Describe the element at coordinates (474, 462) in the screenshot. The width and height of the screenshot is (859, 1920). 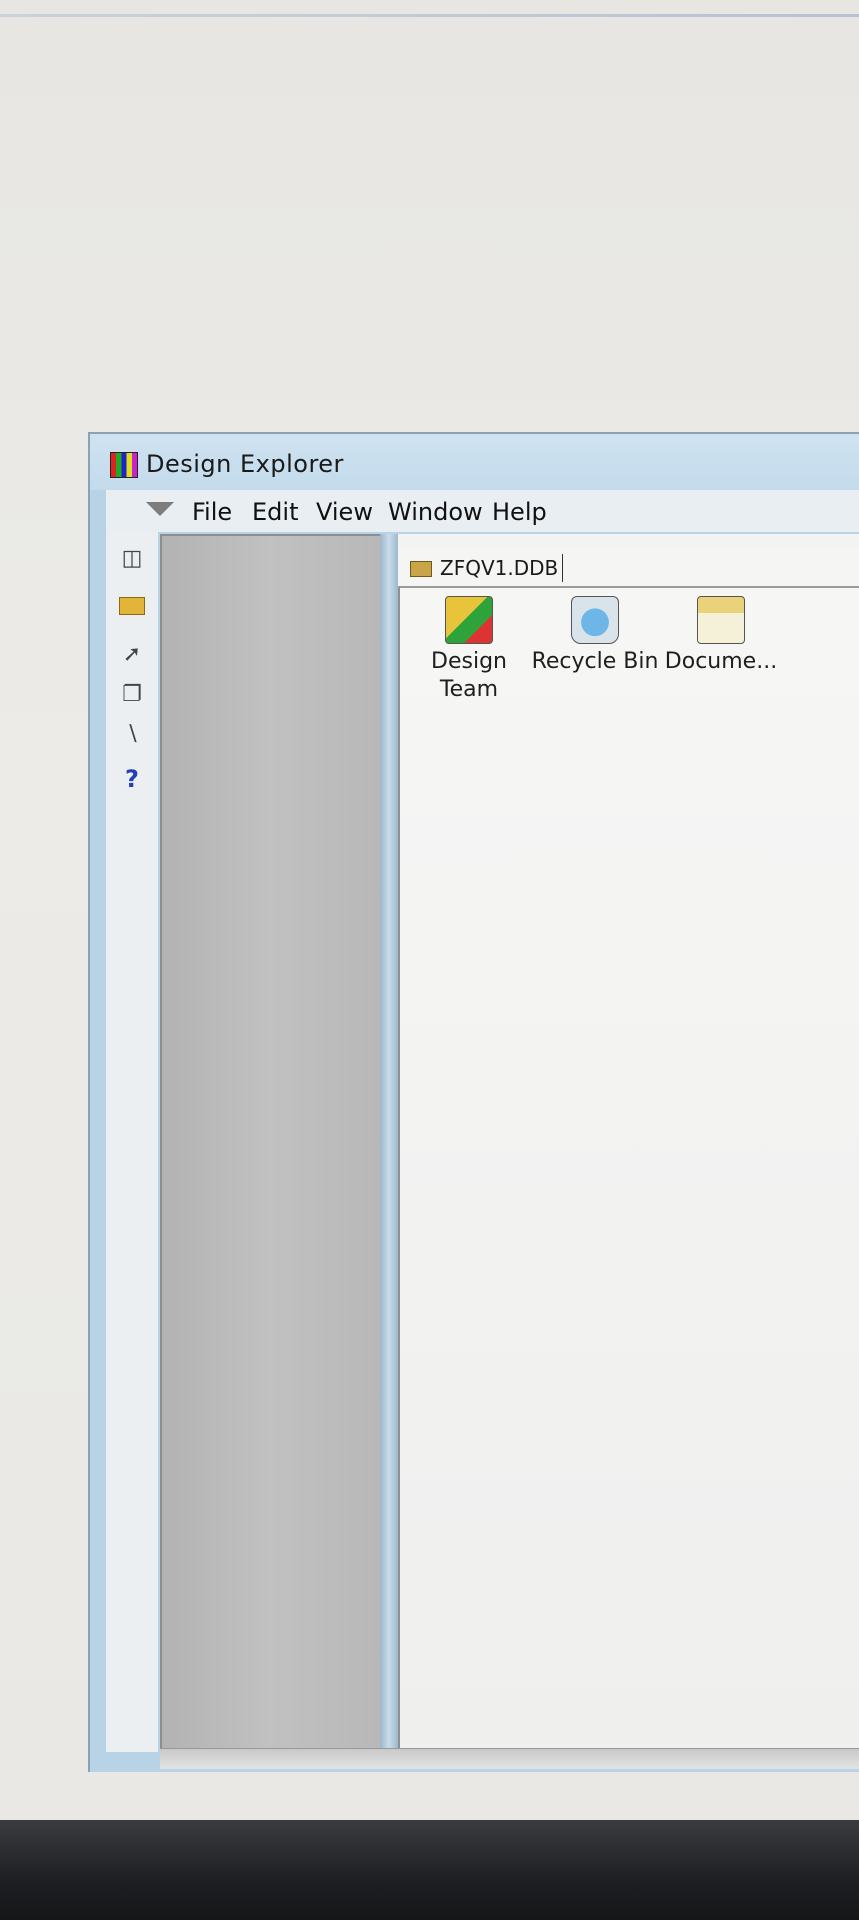
I see `title-bar: Design Explorer` at that location.